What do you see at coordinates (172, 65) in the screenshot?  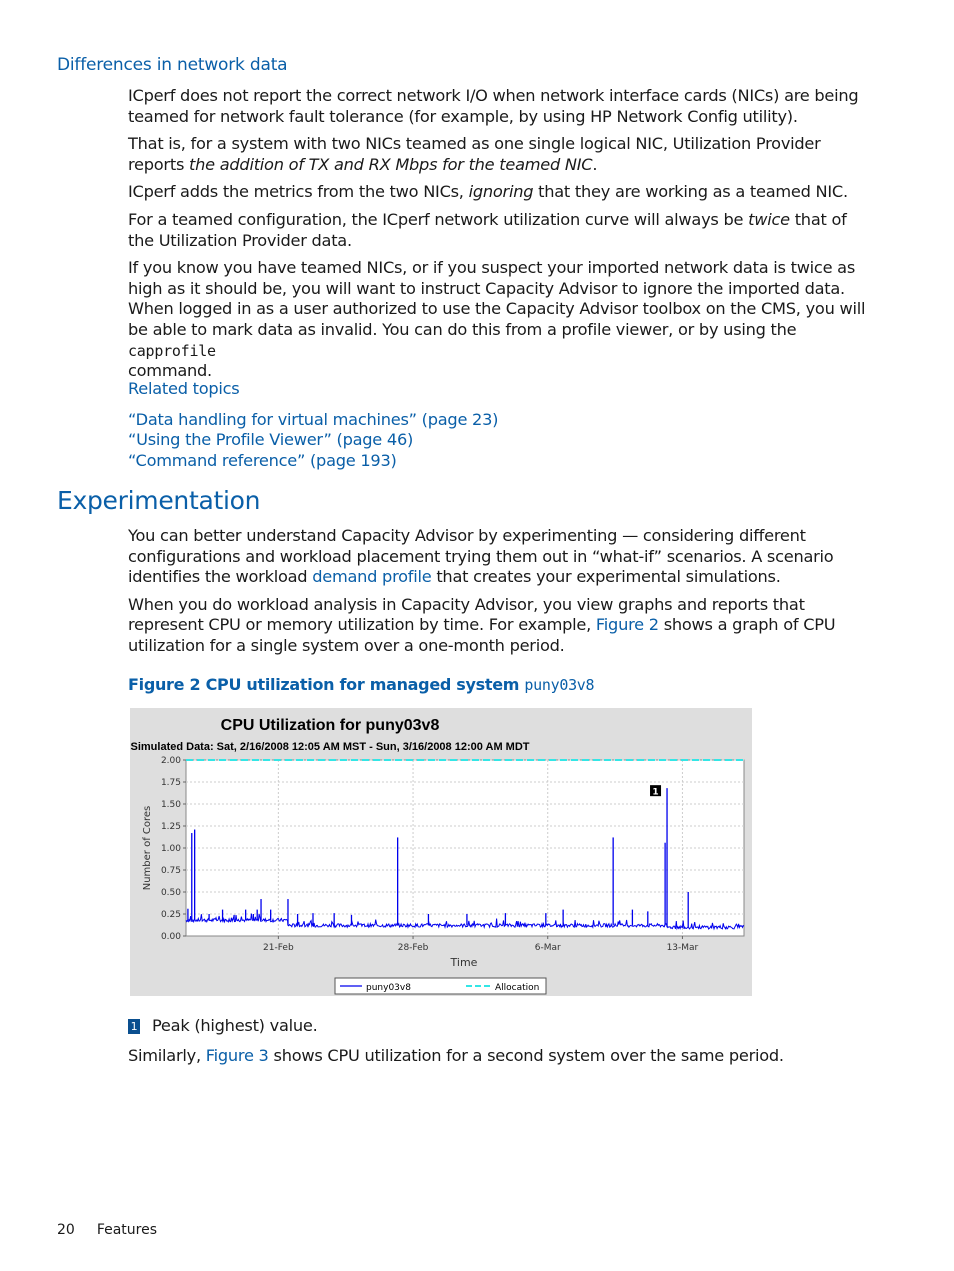 I see `section-heading-network-data: Differences in network data` at bounding box center [172, 65].